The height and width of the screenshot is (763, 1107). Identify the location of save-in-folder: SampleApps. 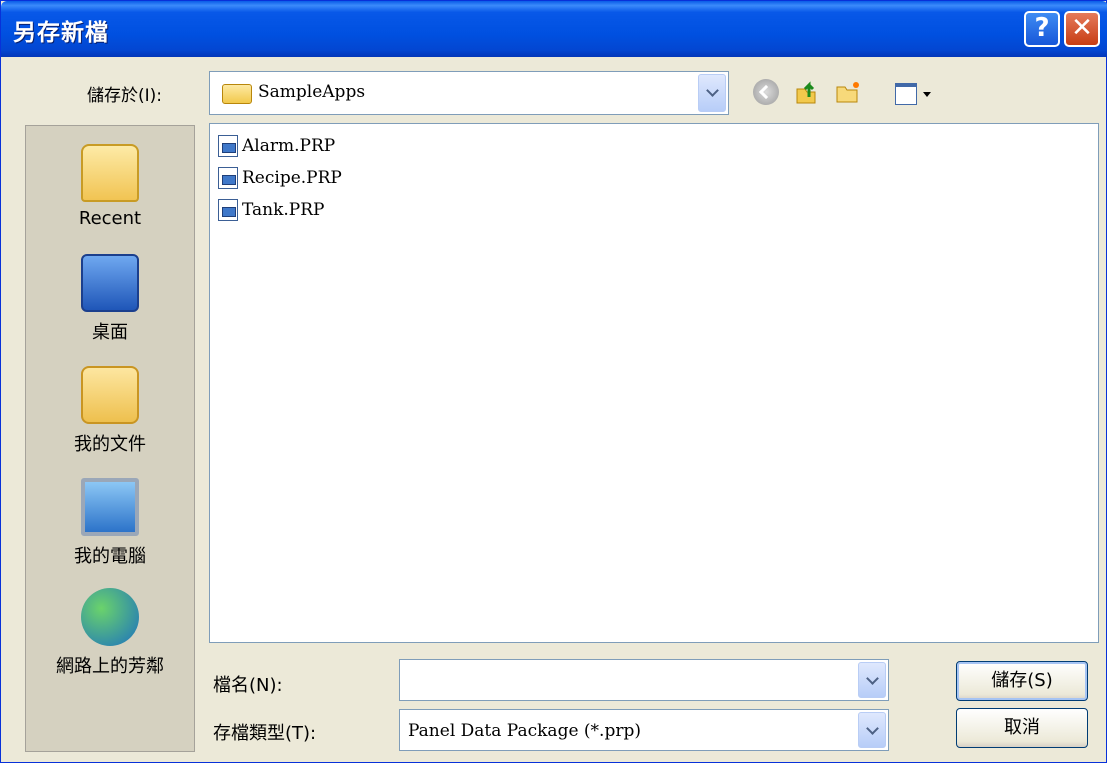
(312, 92).